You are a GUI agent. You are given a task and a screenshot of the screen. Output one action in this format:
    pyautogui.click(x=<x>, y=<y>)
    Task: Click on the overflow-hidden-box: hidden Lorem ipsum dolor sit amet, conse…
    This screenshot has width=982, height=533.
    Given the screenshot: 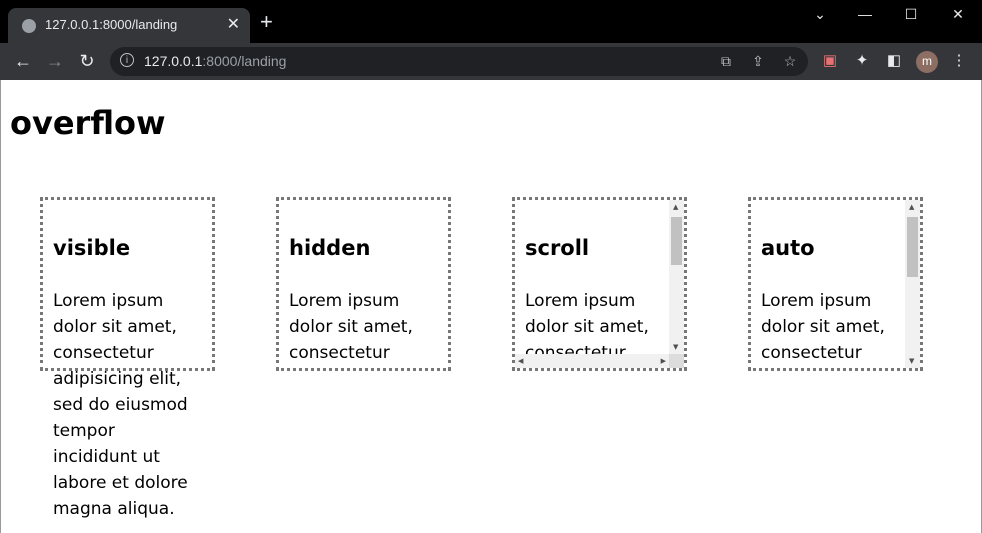 What is the action you would take?
    pyautogui.click(x=363, y=284)
    